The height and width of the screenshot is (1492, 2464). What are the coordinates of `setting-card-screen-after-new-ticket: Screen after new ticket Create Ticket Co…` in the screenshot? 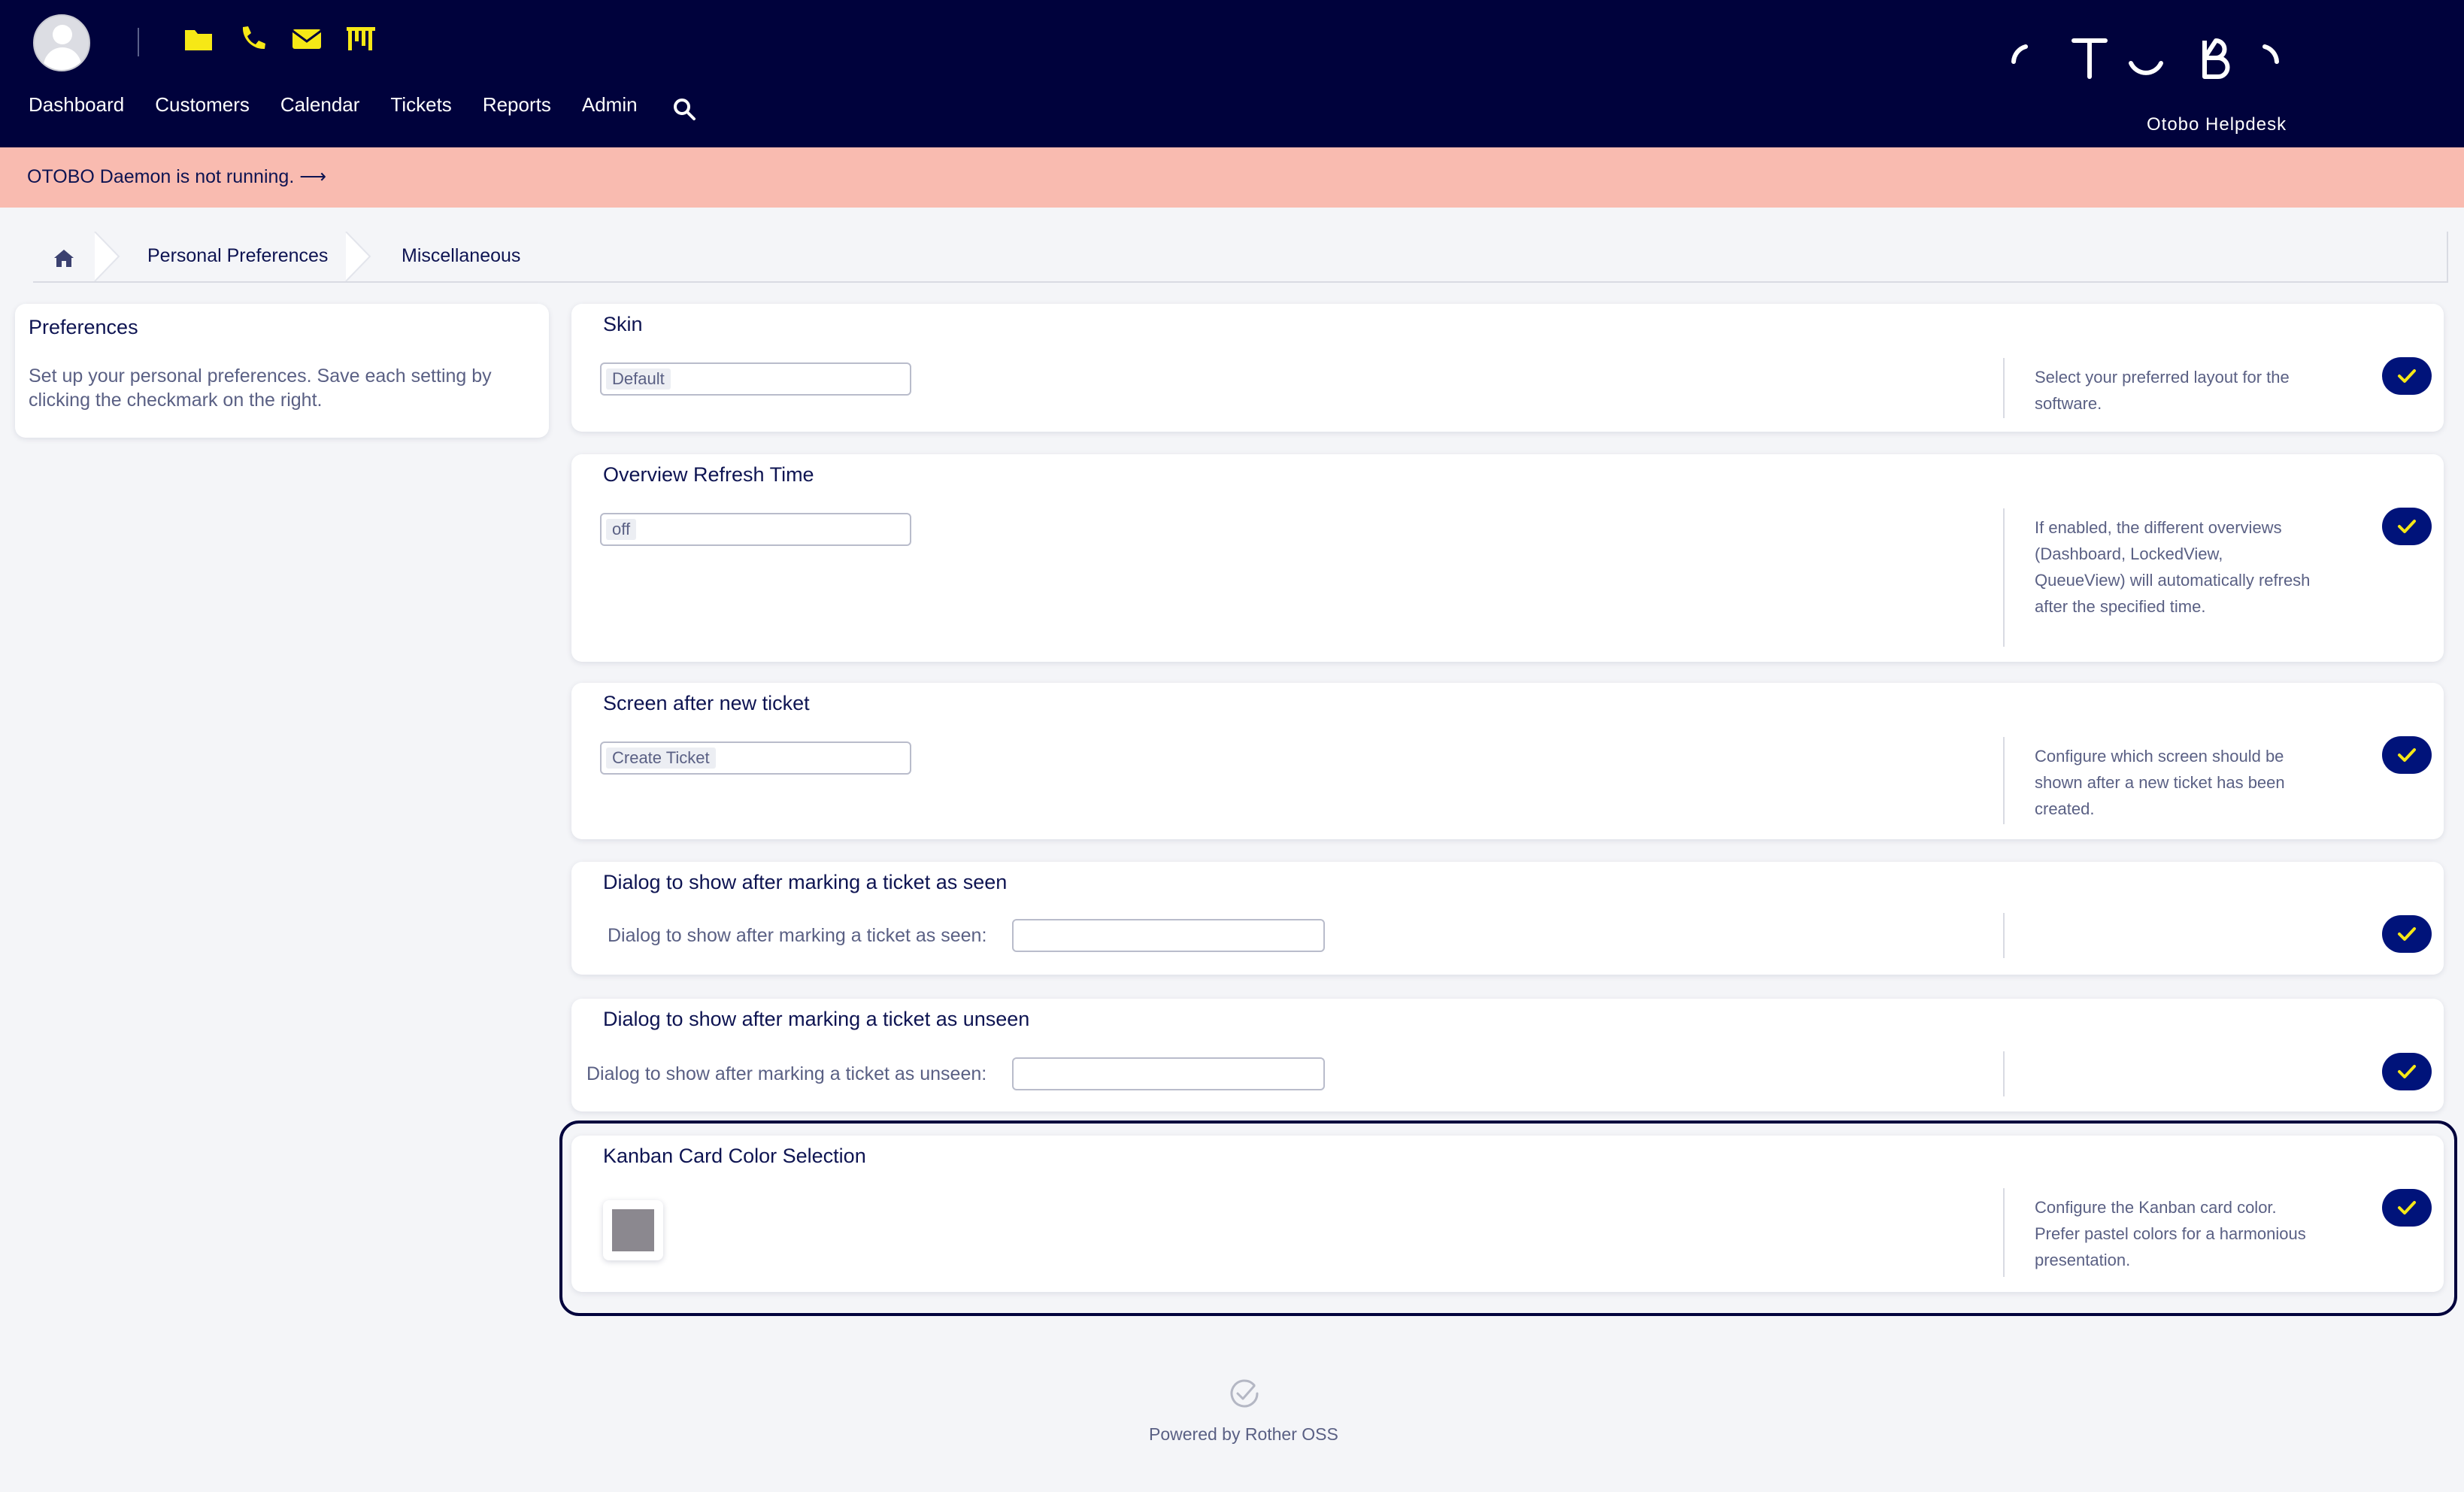 It's located at (1507, 761).